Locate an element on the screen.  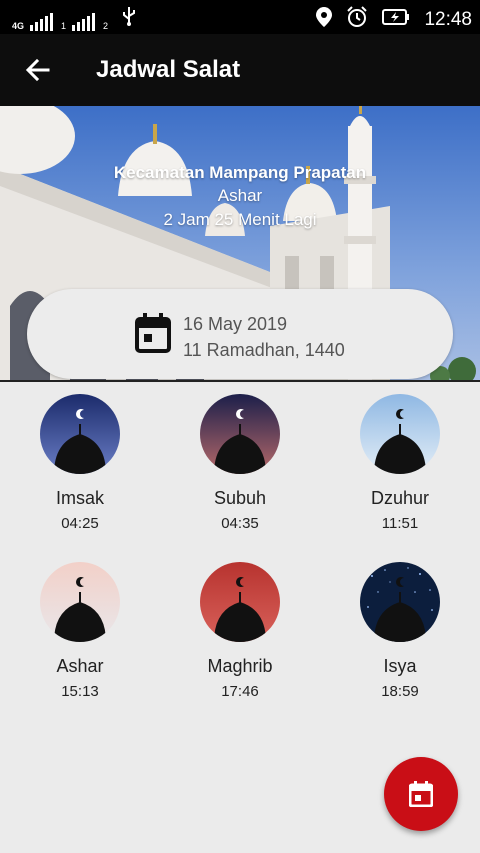
next-prayer-name: Ashar is located at coordinates (240, 195).